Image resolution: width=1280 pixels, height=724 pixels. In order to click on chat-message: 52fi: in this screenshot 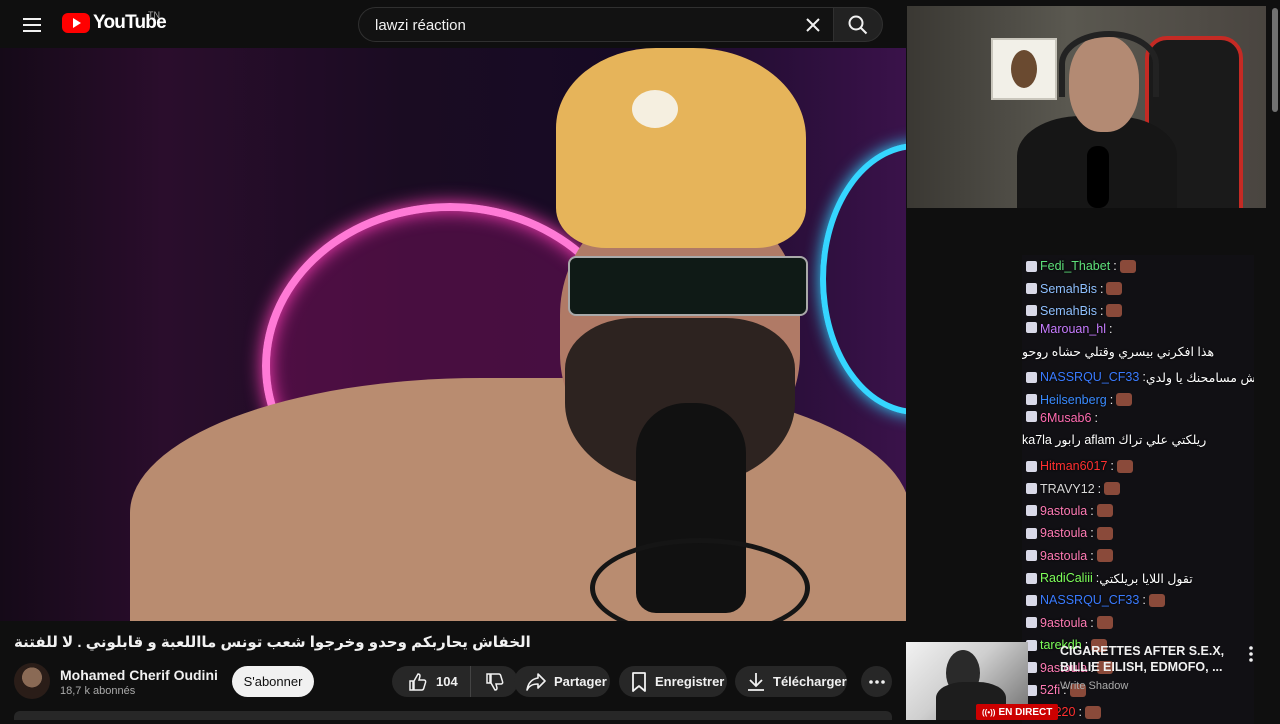, I will do `click(1138, 690)`.